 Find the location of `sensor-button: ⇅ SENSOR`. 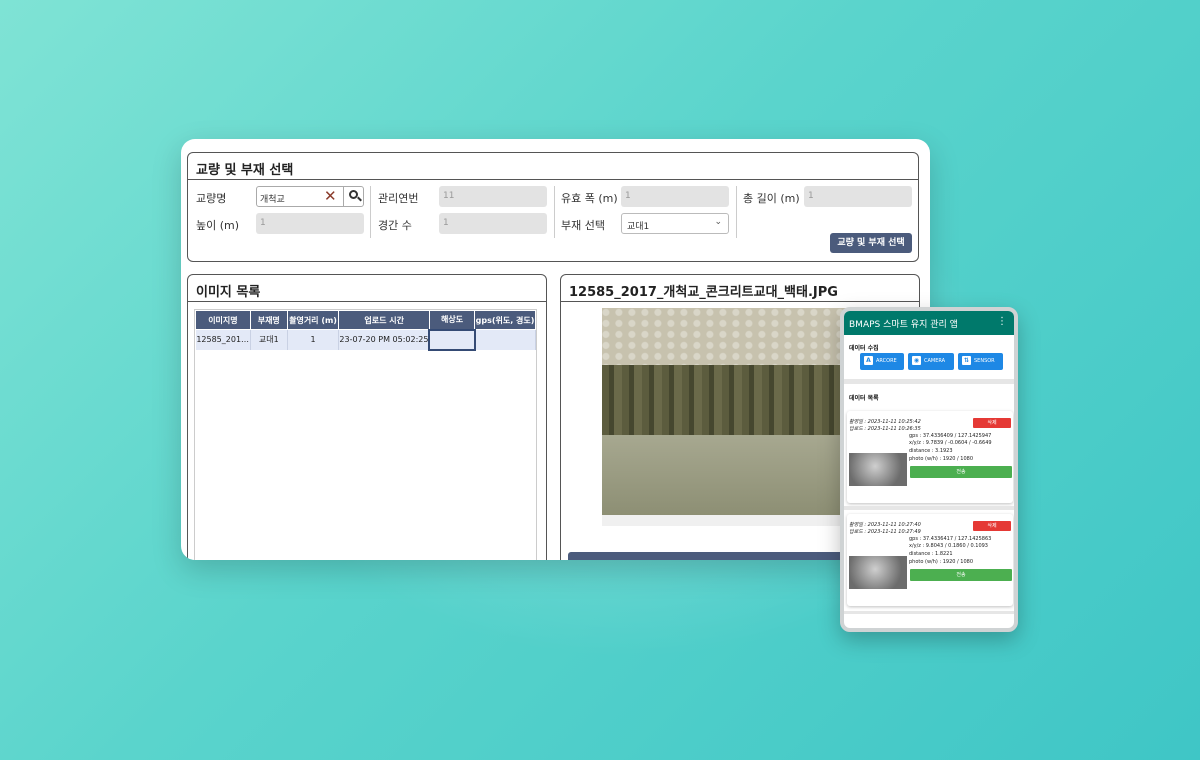

sensor-button: ⇅ SENSOR is located at coordinates (980, 361).